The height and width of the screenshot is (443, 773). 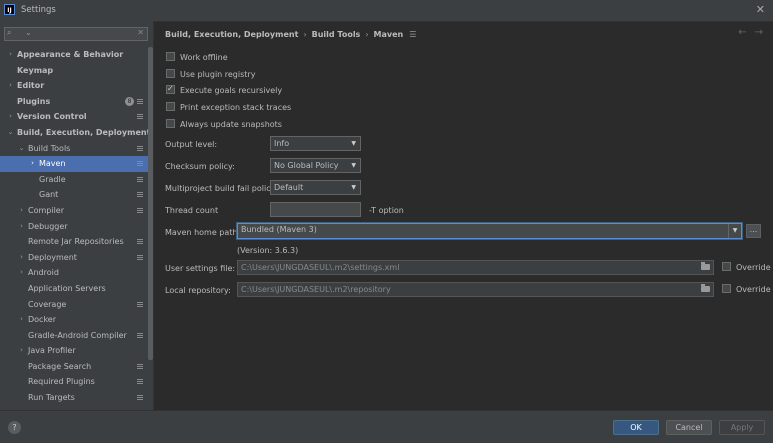 I want to click on search-caret: ⌄, so click(x=28, y=32).